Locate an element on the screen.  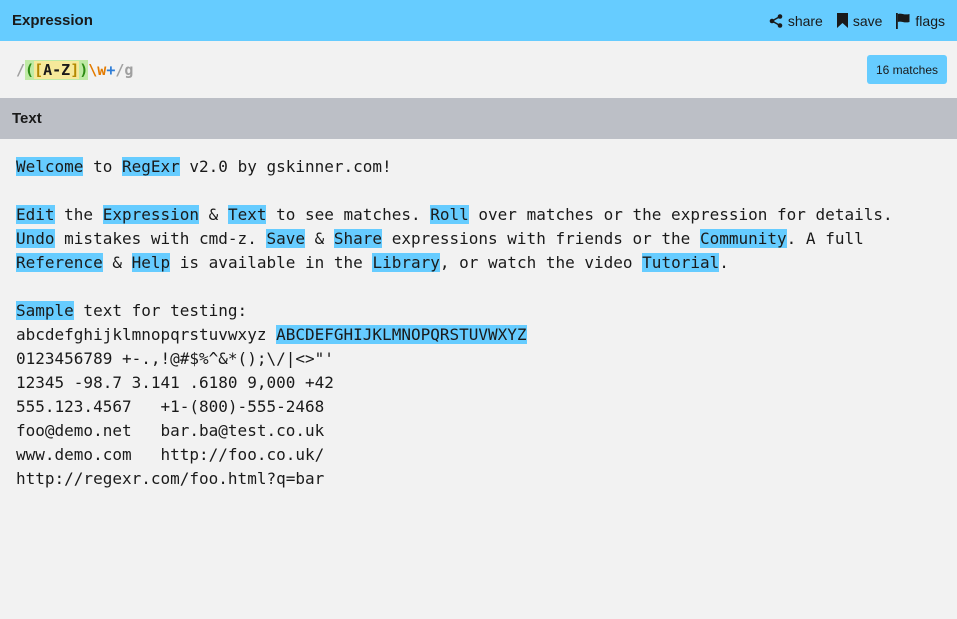
text-segment: 0123456789 +-.,!@#$%^&*();\/|<>"' is located at coordinates (175, 358).